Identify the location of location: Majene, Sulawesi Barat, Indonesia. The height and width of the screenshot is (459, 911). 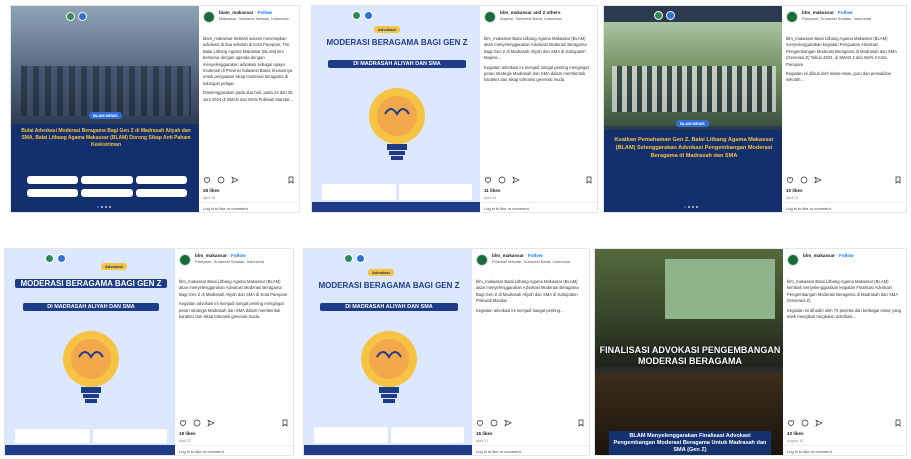
(531, 18).